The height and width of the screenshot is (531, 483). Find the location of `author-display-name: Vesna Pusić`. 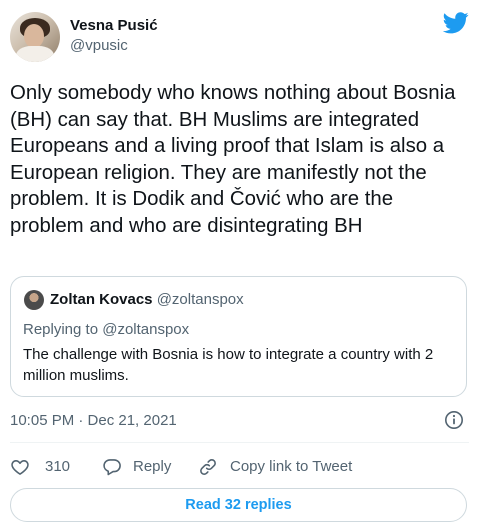

author-display-name: Vesna Pusić is located at coordinates (114, 26).